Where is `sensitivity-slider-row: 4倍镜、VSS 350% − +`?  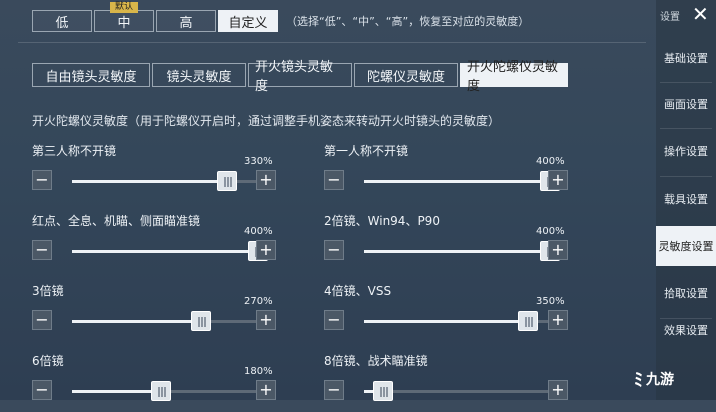
sensitivity-slider-row: 4倍镜、VSS 350% − + is located at coordinates (459, 312).